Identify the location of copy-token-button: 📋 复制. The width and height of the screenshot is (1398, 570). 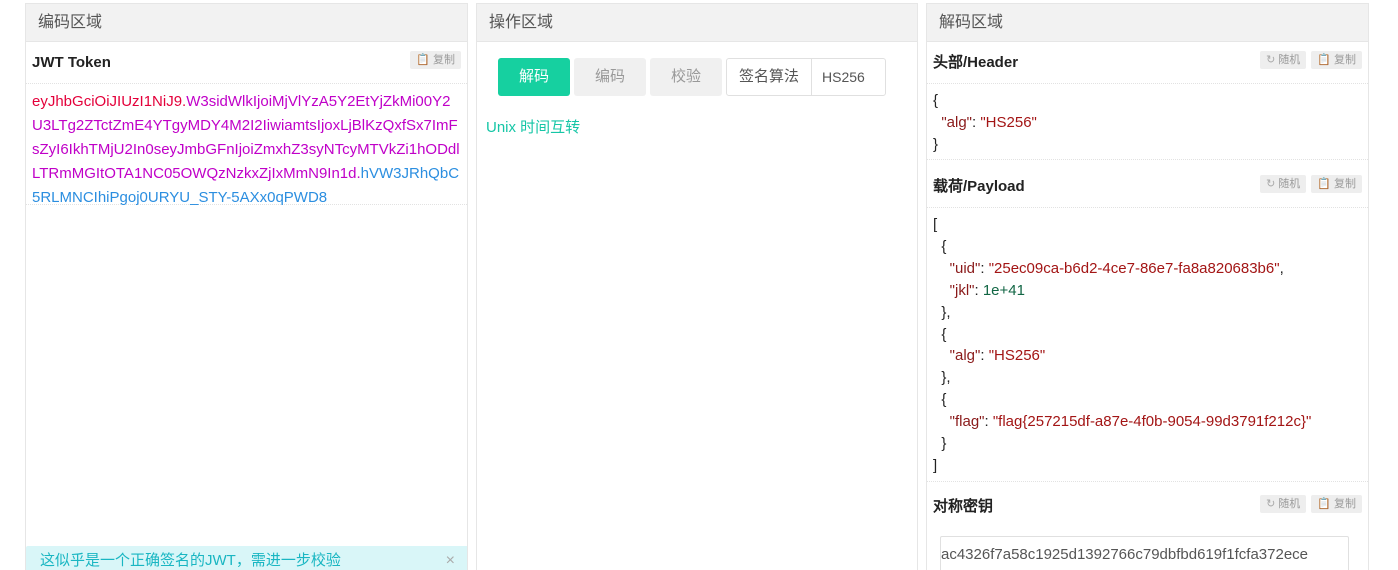
(435, 60).